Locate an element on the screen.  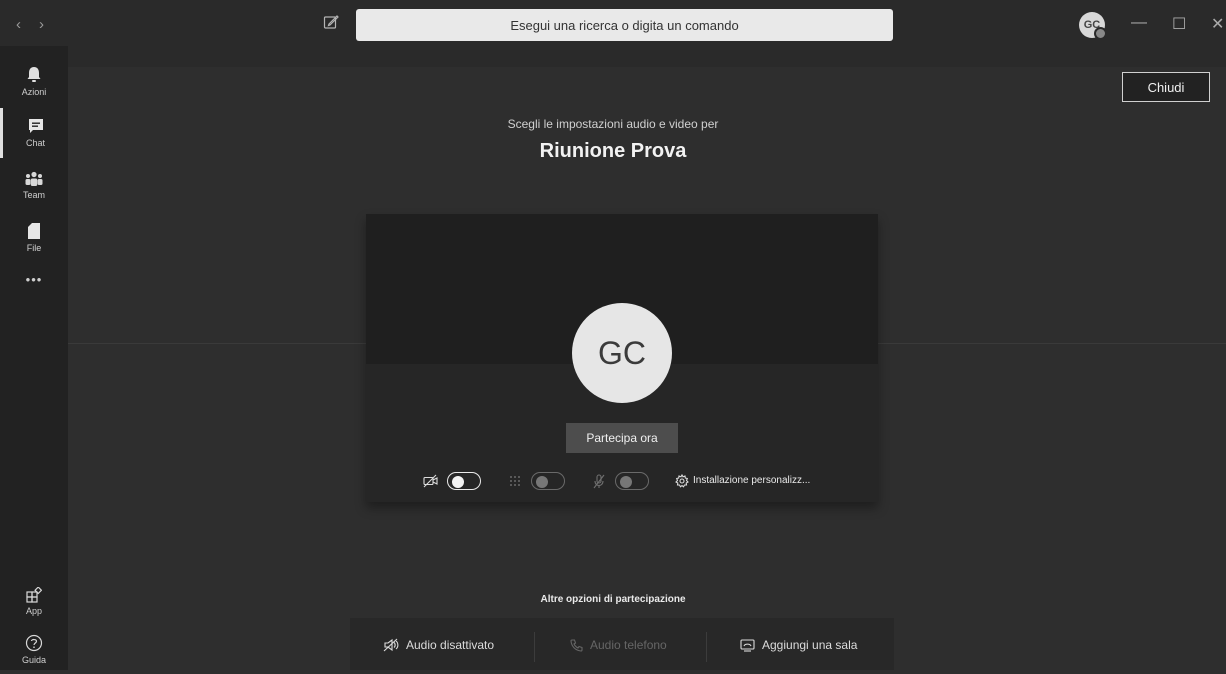
mic-off-icon is located at coordinates (599, 481).